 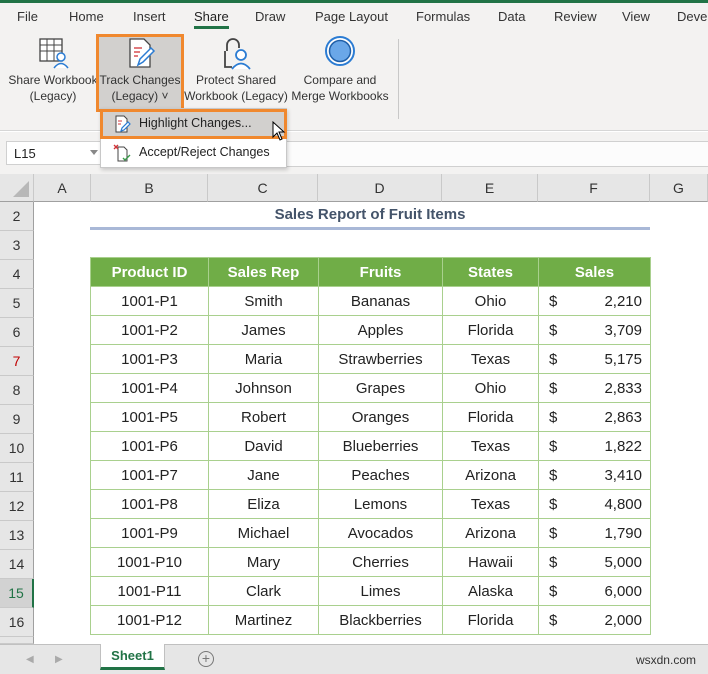 I want to click on formula-input, so click(x=497, y=154).